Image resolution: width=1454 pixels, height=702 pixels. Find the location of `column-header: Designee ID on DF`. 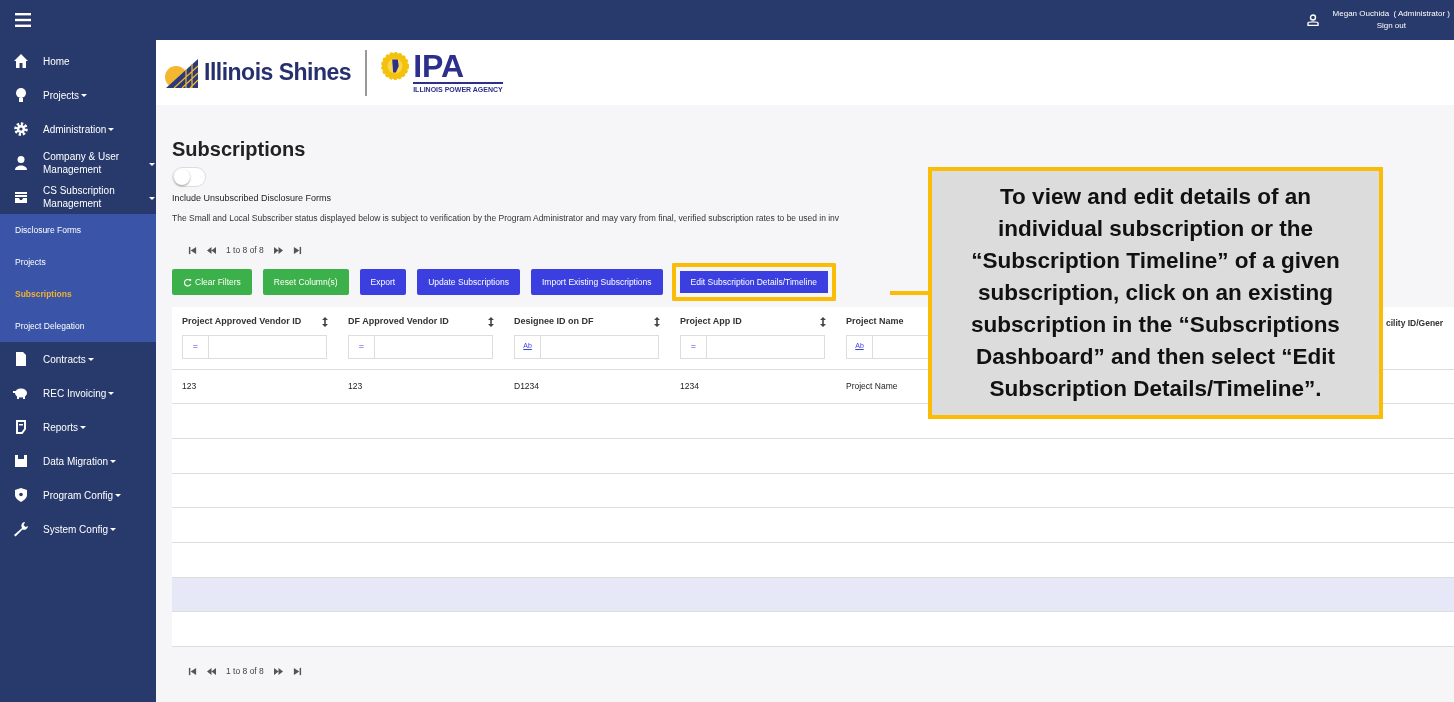

column-header: Designee ID on DF is located at coordinates (554, 322).